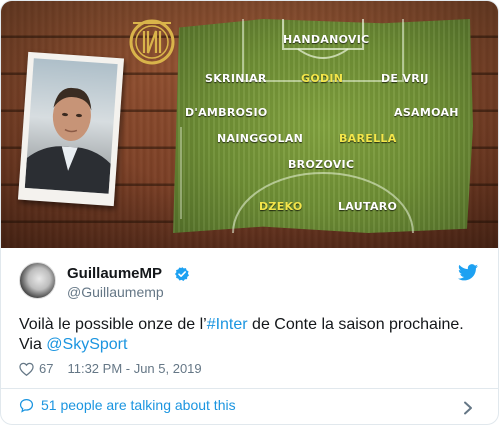 This screenshot has height=425, width=499. I want to click on speech-bubble-icon, so click(26, 405).